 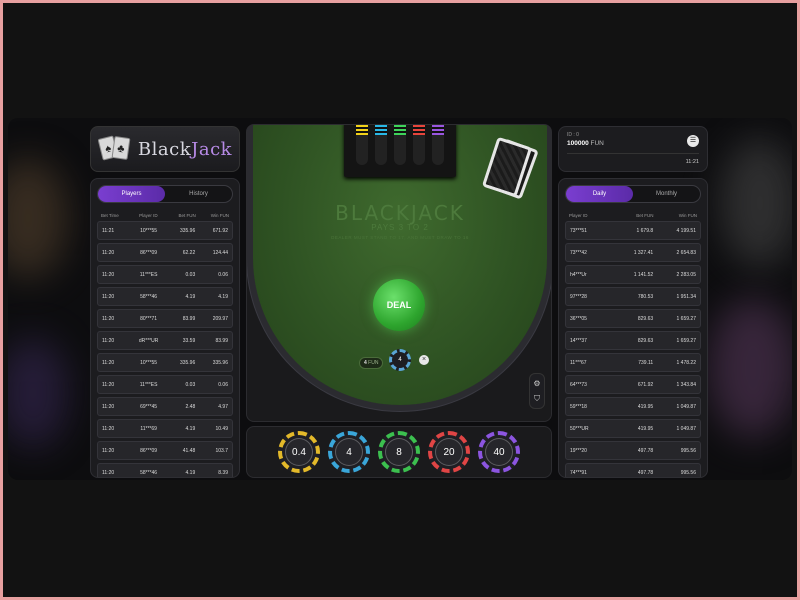 I want to click on leaderboard-row: 59***18 419.95 1 049.87, so click(x=633, y=406).